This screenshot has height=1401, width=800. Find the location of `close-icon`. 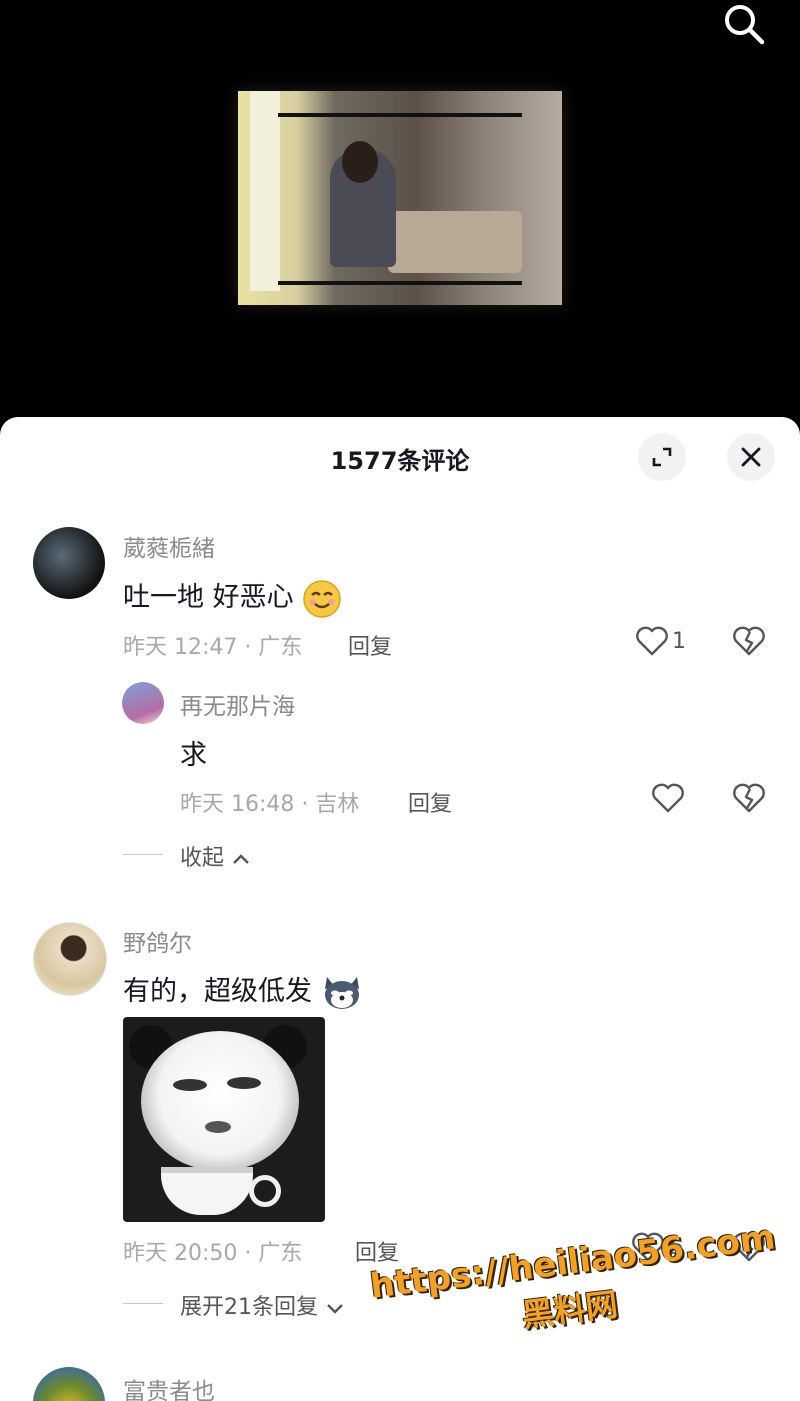

close-icon is located at coordinates (751, 457).